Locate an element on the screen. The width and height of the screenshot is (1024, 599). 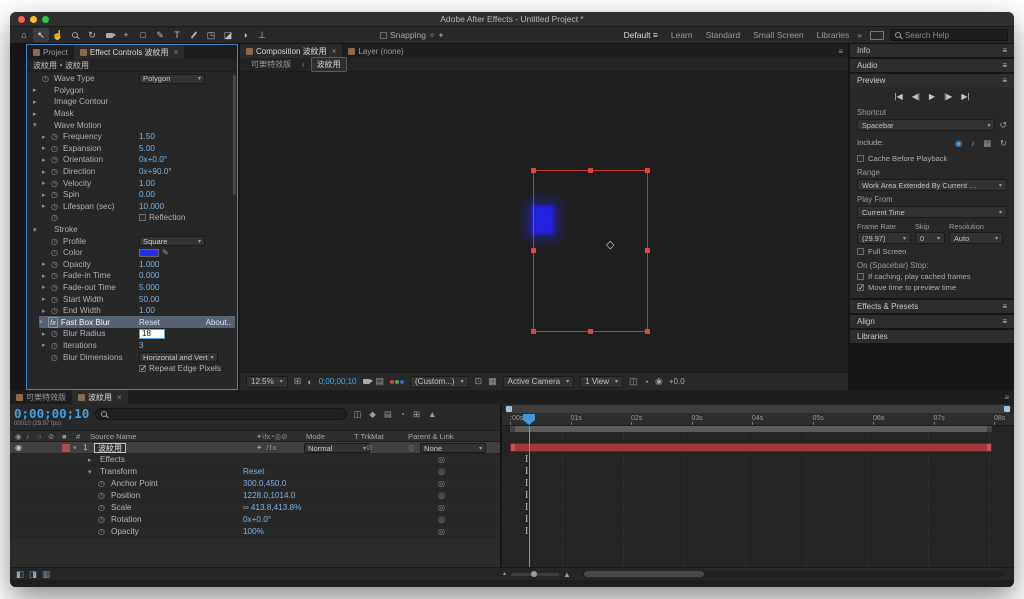
effect-header-fast-box-blur: ▾ fx Fast Box Blur Reset About.. is located at coordinates (137, 322).